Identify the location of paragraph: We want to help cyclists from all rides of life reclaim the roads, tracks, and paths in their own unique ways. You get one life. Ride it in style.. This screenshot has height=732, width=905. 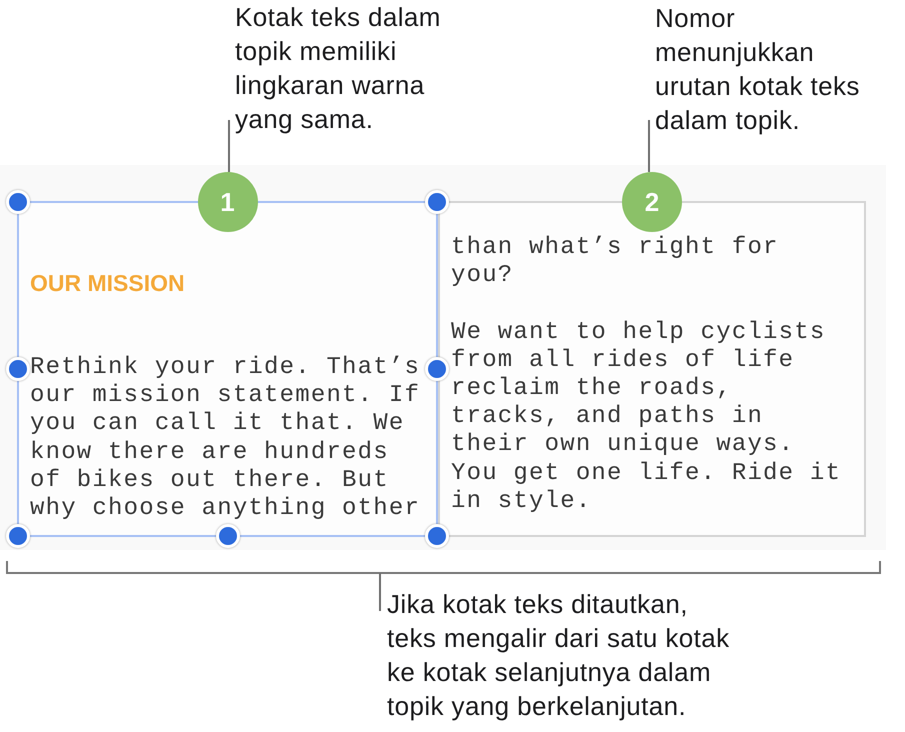
(646, 417).